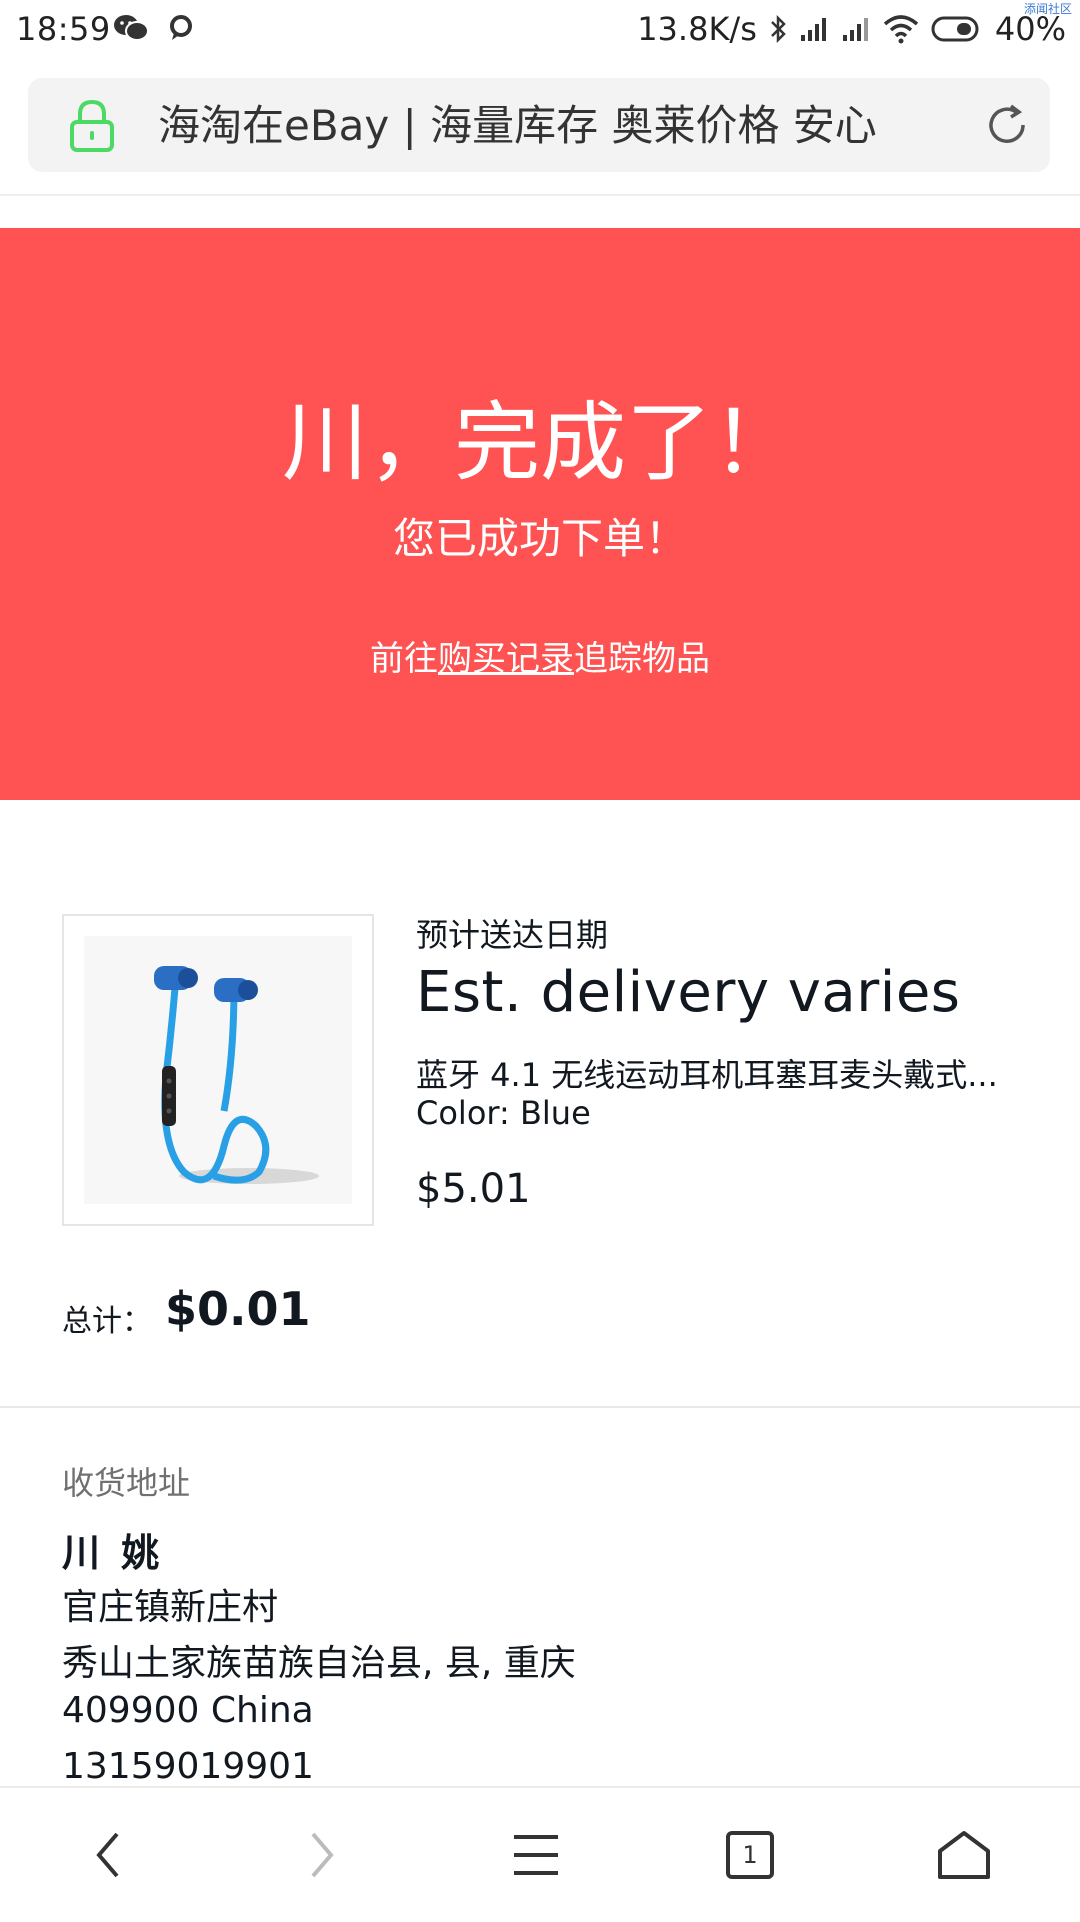 The image size is (1080, 1922). Describe the element at coordinates (901, 29) in the screenshot. I see `wifi-icon` at that location.